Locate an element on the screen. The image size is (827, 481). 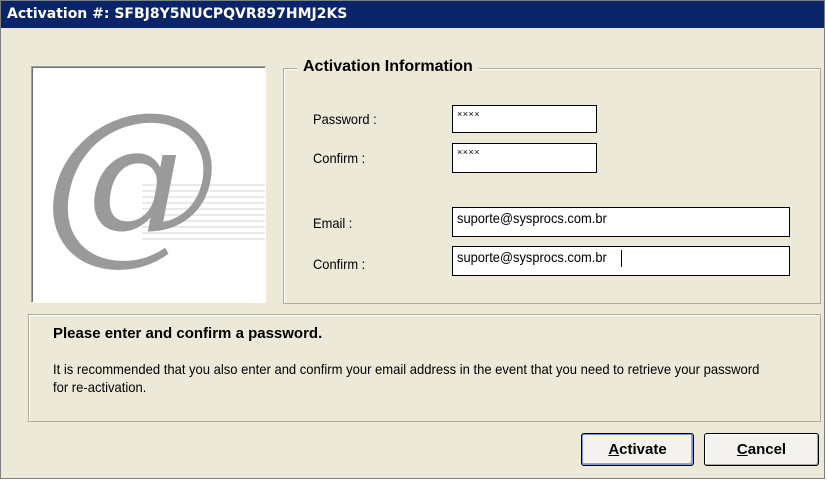
confirm-email-input: suporte@sysprocs.com.br is located at coordinates (621, 261).